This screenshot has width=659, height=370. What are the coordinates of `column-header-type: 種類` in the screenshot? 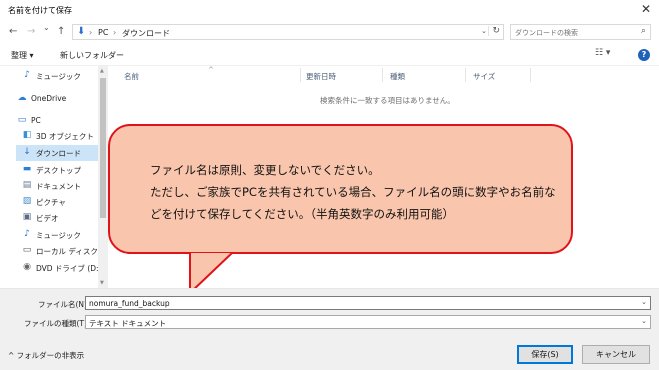 It's located at (397, 76).